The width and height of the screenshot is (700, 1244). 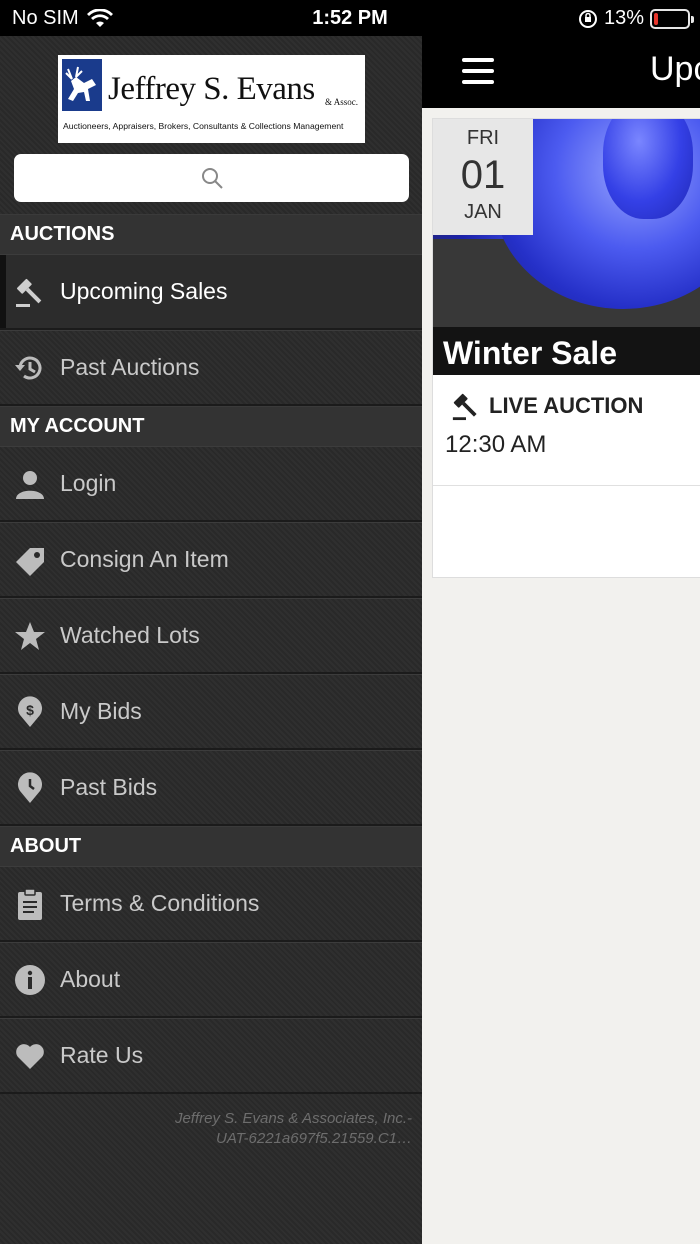 What do you see at coordinates (566, 485) in the screenshot?
I see `card-divider` at bounding box center [566, 485].